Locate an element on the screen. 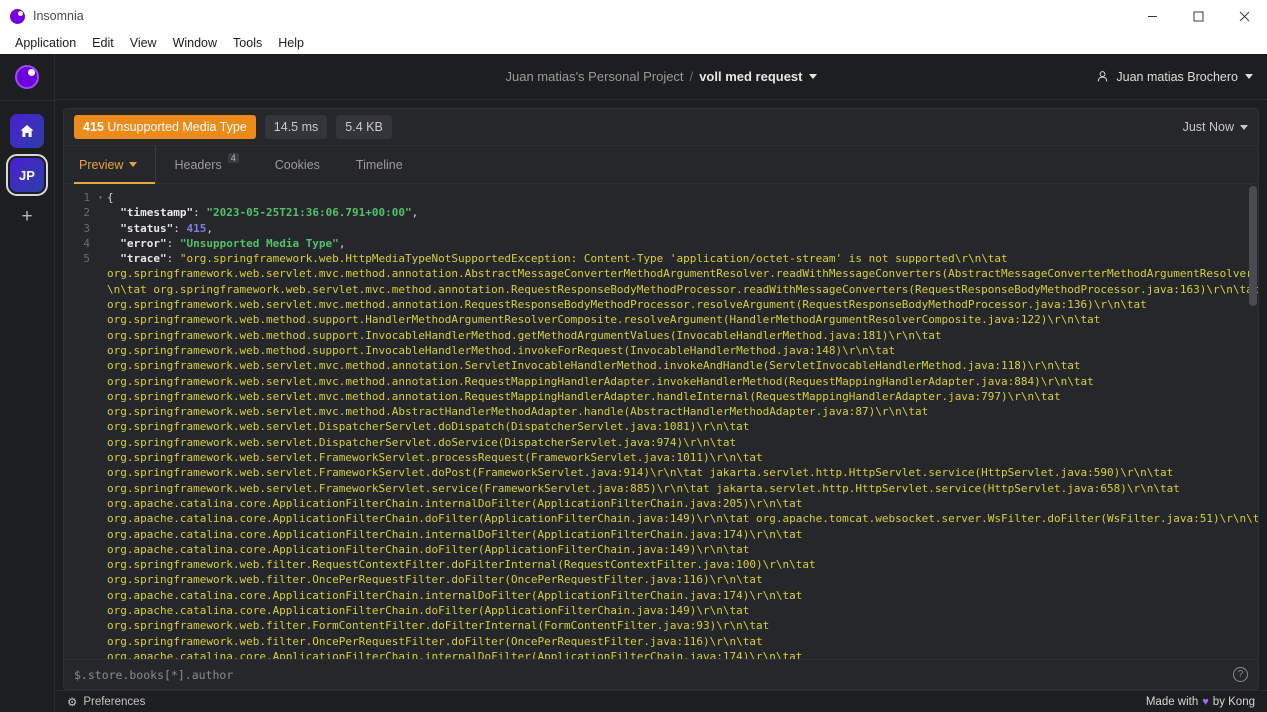  status-badge: 415 Unsupported Media Type is located at coordinates (165, 127).